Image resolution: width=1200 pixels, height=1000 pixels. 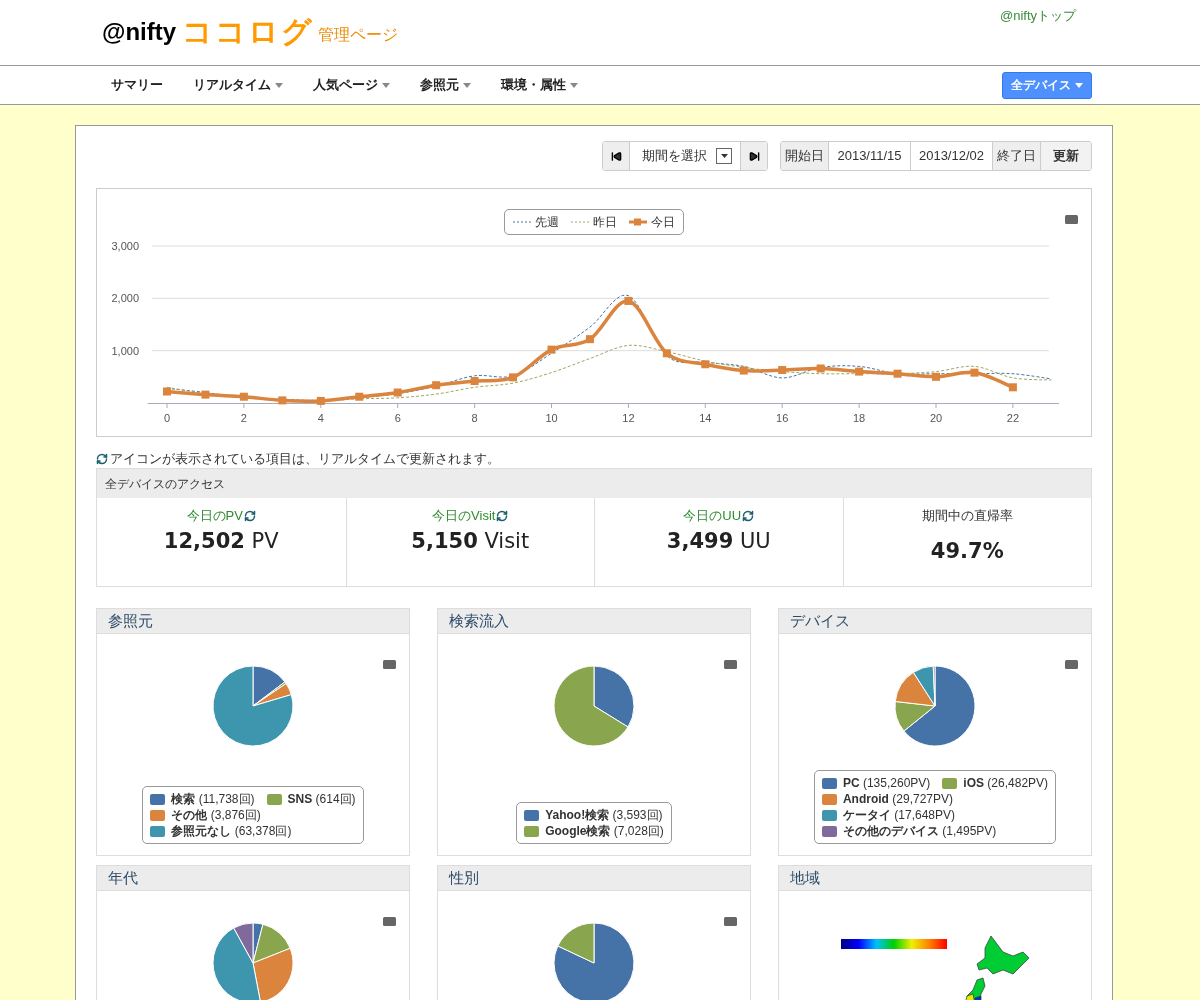 I want to click on legend-label: PC (135,260PV), so click(x=886, y=783).